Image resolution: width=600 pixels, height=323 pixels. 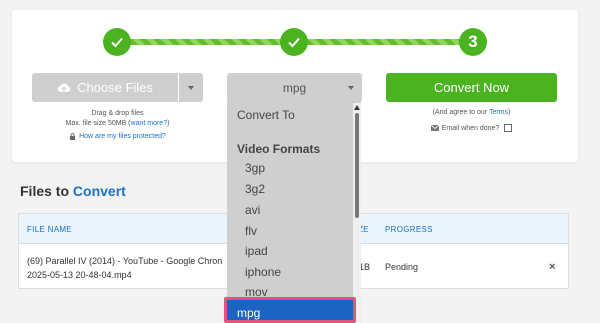 I want to click on dropdown-option-selected: mpg, so click(x=290, y=310).